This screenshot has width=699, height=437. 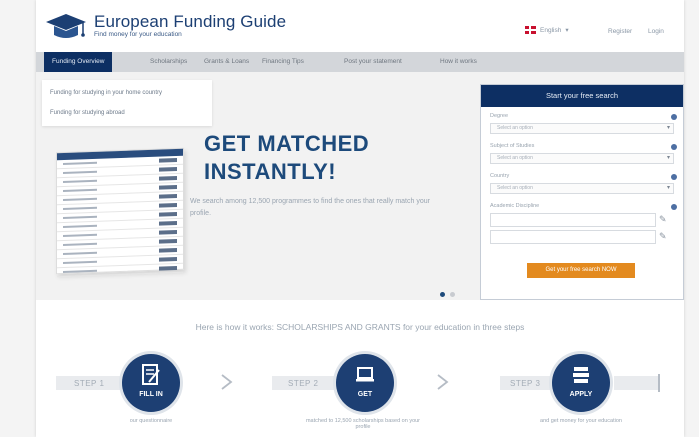 What do you see at coordinates (499, 116) in the screenshot?
I see `degree-label: Degree` at bounding box center [499, 116].